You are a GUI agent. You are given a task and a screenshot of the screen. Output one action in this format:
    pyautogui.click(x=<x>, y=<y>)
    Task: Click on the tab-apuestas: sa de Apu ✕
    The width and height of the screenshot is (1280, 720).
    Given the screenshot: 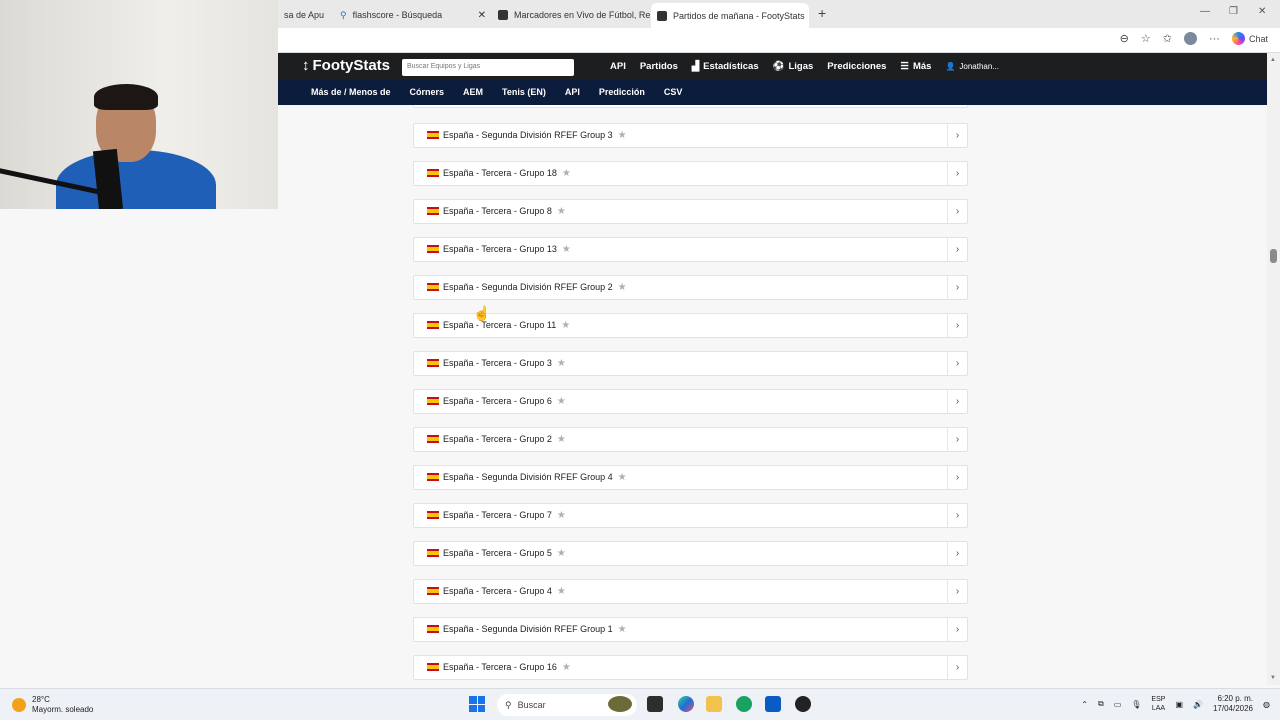 What is the action you would take?
    pyautogui.click(x=304, y=15)
    